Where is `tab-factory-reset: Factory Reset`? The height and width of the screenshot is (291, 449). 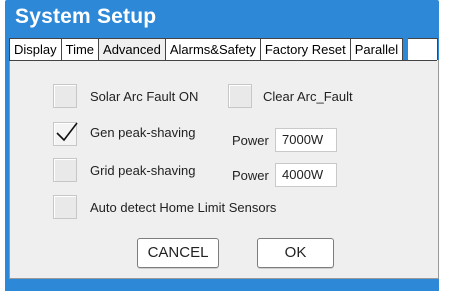 tab-factory-reset: Factory Reset is located at coordinates (305, 49).